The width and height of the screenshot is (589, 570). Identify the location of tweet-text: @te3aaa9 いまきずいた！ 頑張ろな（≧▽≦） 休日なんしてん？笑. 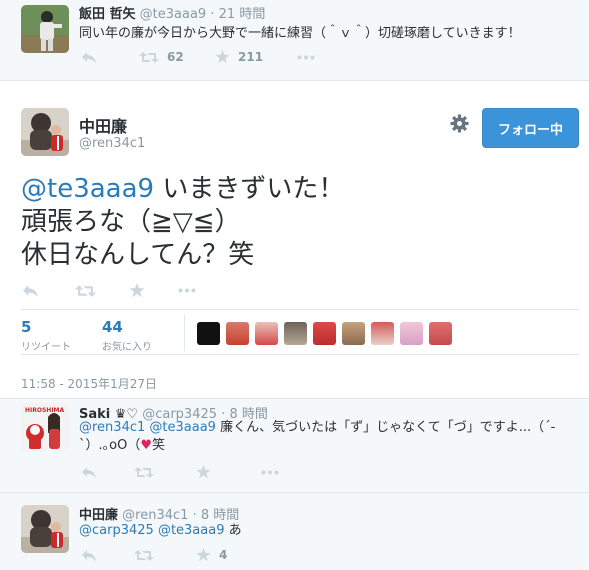
(182, 222).